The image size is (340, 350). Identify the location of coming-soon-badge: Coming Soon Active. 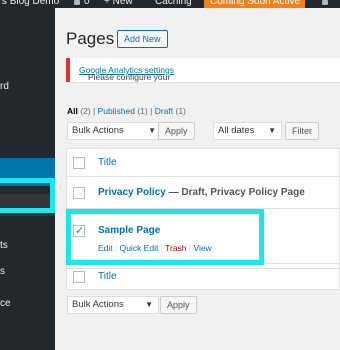
(254, 4).